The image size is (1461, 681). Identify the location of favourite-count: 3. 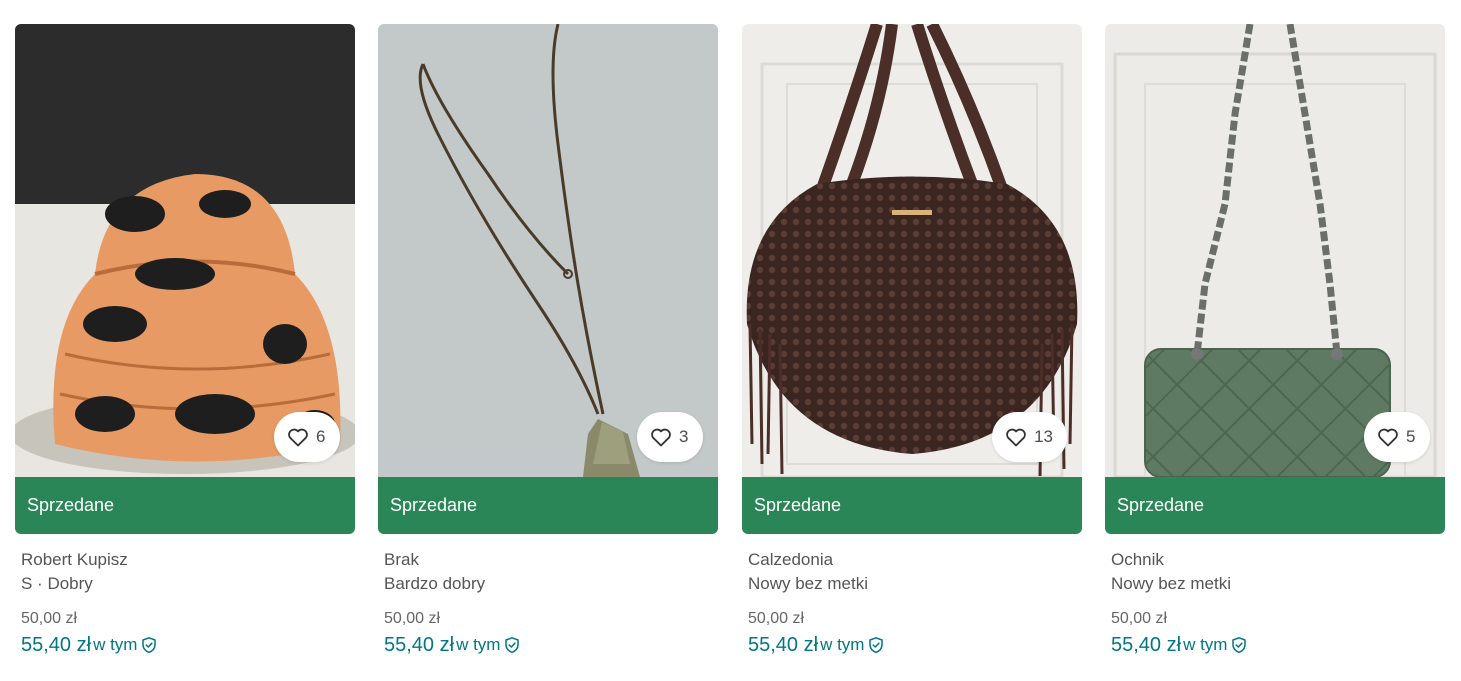
(684, 436).